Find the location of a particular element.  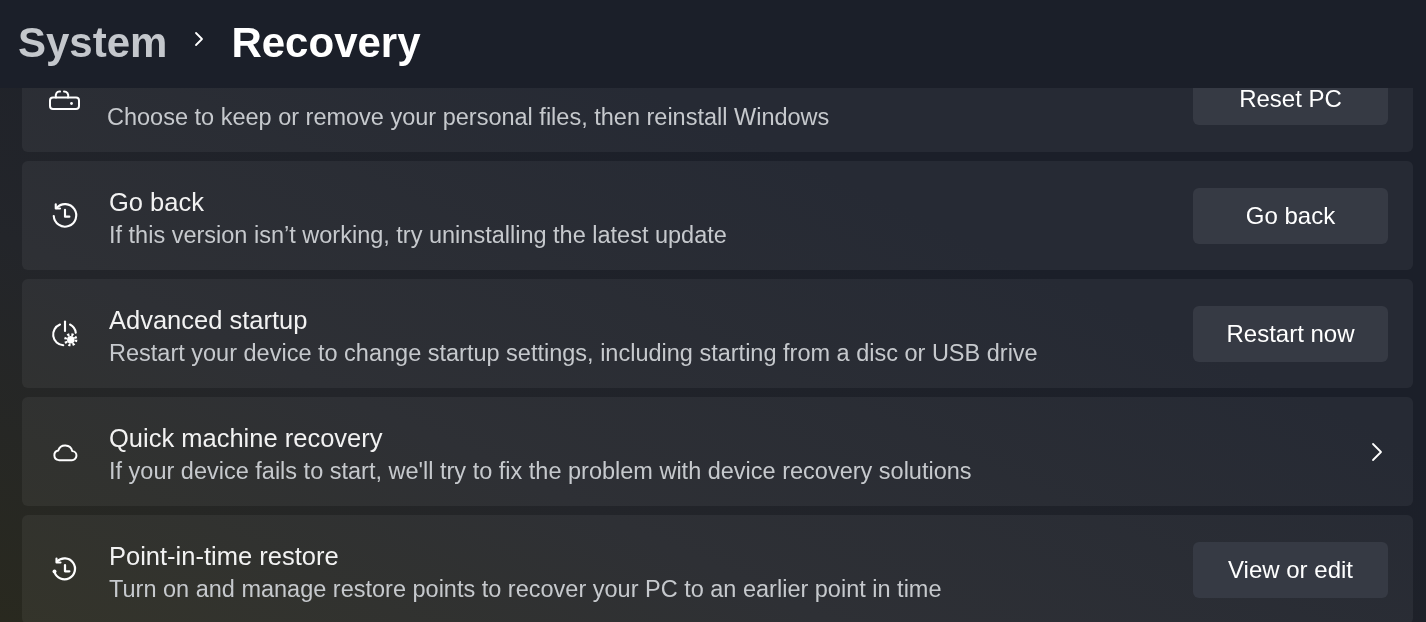

power-gear-icon is located at coordinates (65, 333).